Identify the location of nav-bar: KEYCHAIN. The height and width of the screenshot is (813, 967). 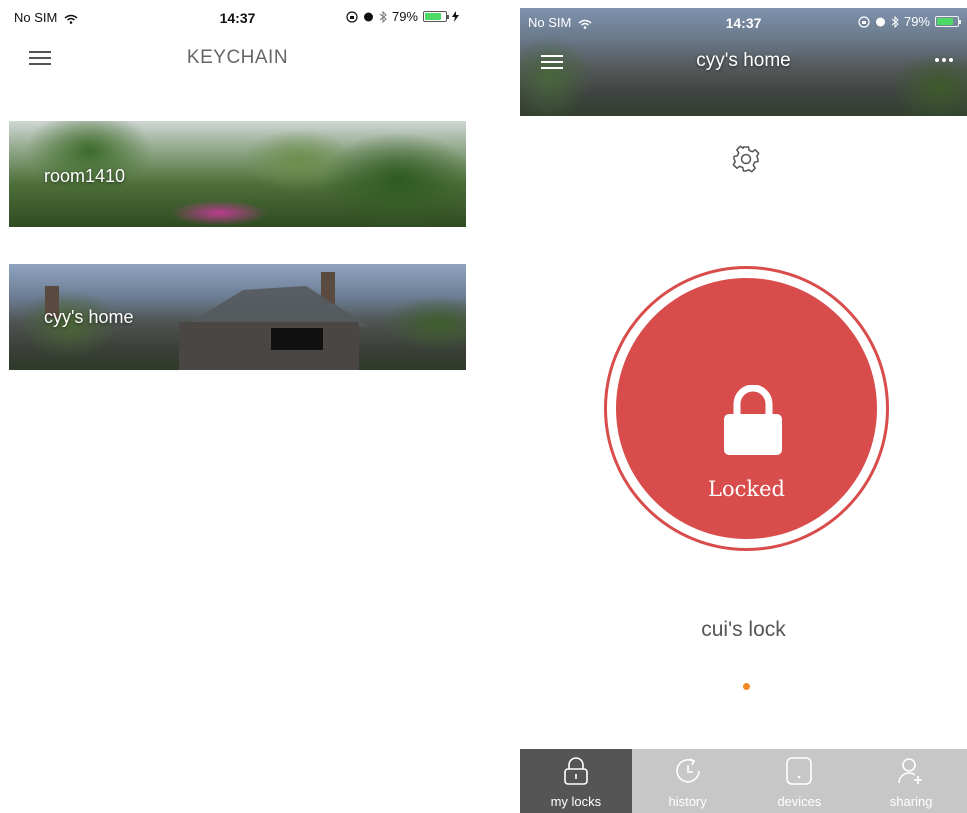
(237, 58).